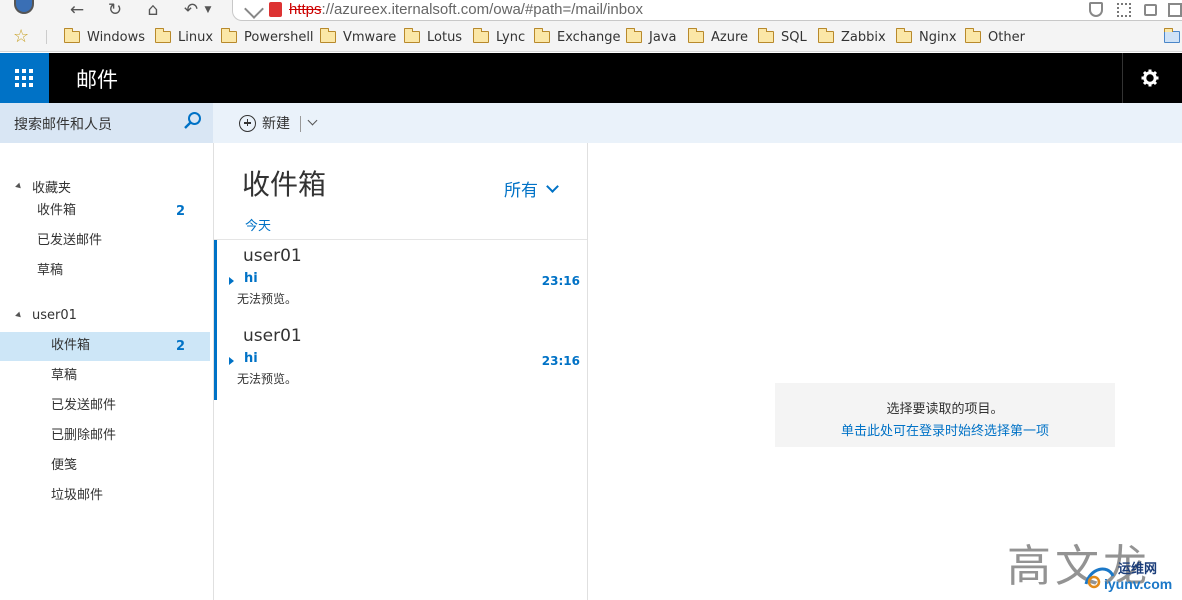 The width and height of the screenshot is (1182, 600). Describe the element at coordinates (193, 121) in the screenshot. I see `search-icon` at that location.